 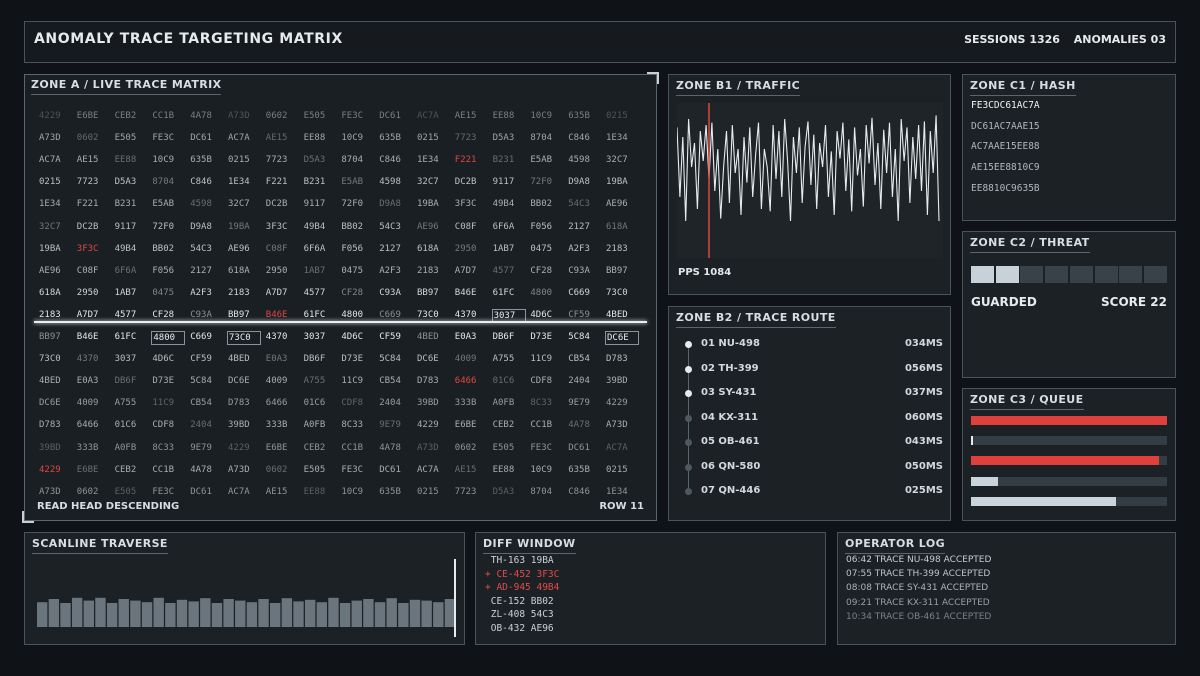 What do you see at coordinates (320, 183) in the screenshot?
I see `matrix-cell: B231` at bounding box center [320, 183].